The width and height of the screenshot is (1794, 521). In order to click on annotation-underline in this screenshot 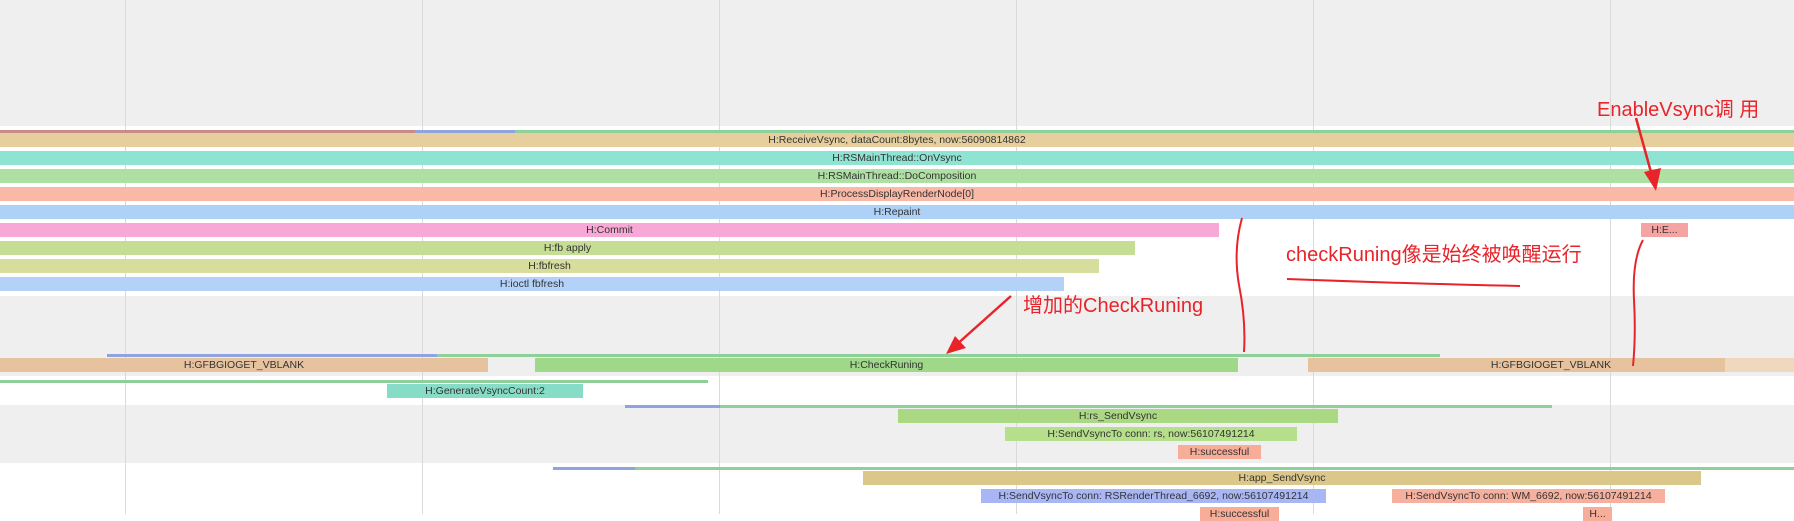, I will do `click(1403, 282)`.